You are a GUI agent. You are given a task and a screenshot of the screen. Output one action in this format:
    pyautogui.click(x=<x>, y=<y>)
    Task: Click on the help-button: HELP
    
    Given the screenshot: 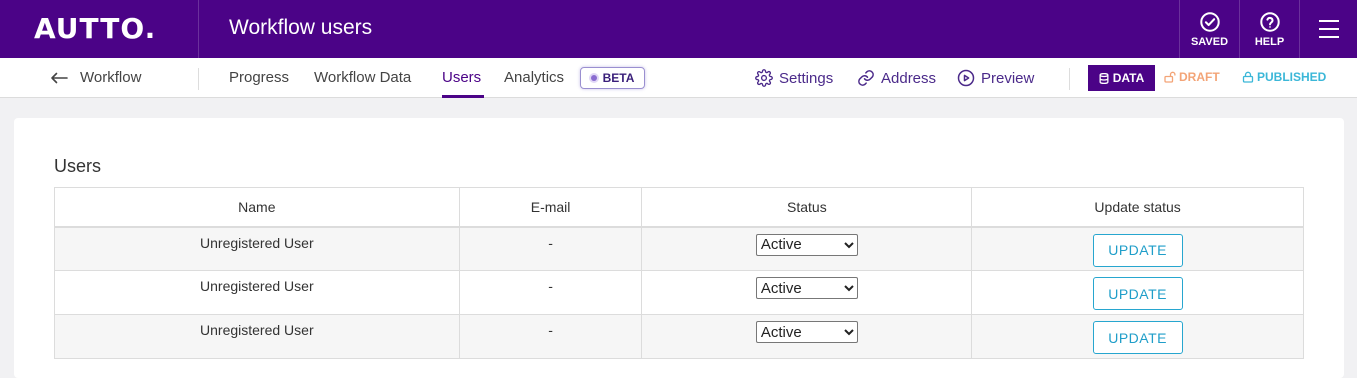 What is the action you would take?
    pyautogui.click(x=1269, y=29)
    